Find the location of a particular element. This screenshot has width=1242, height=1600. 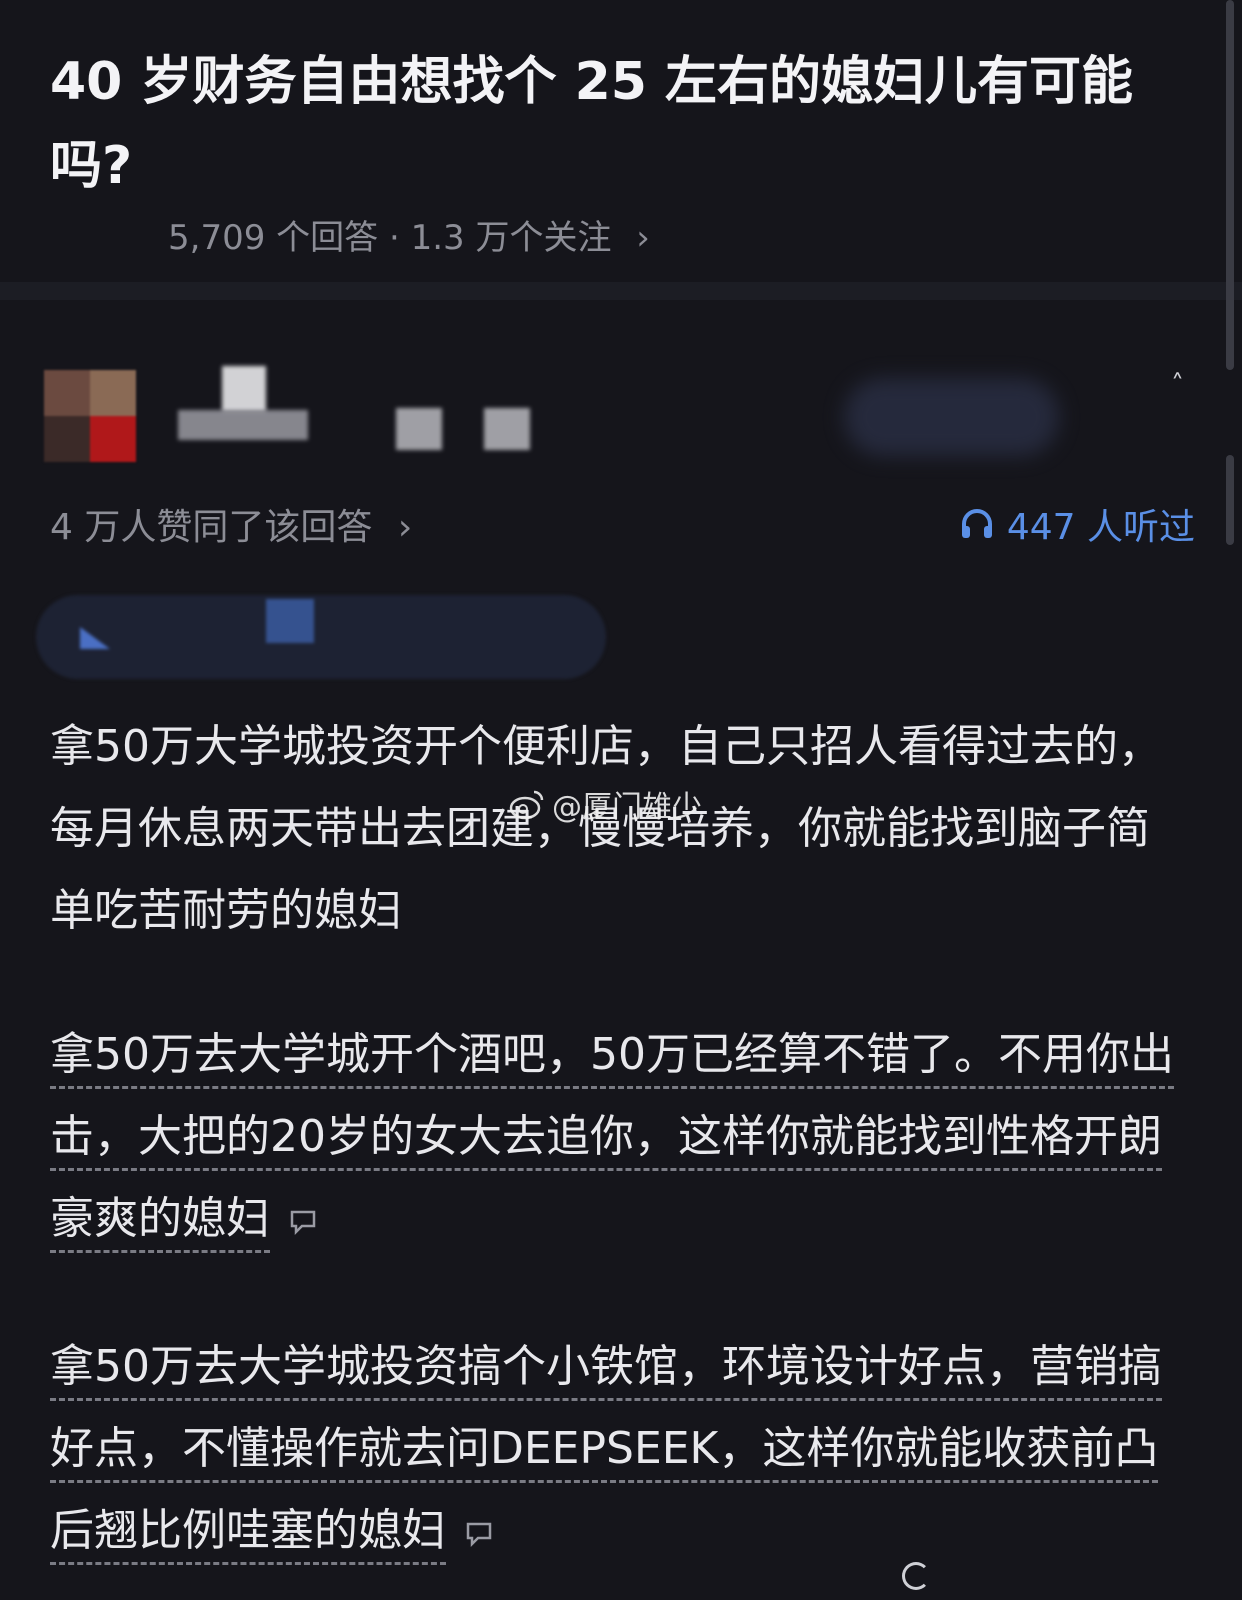

followers-count: 1.3 万个关注 is located at coordinates (511, 238).